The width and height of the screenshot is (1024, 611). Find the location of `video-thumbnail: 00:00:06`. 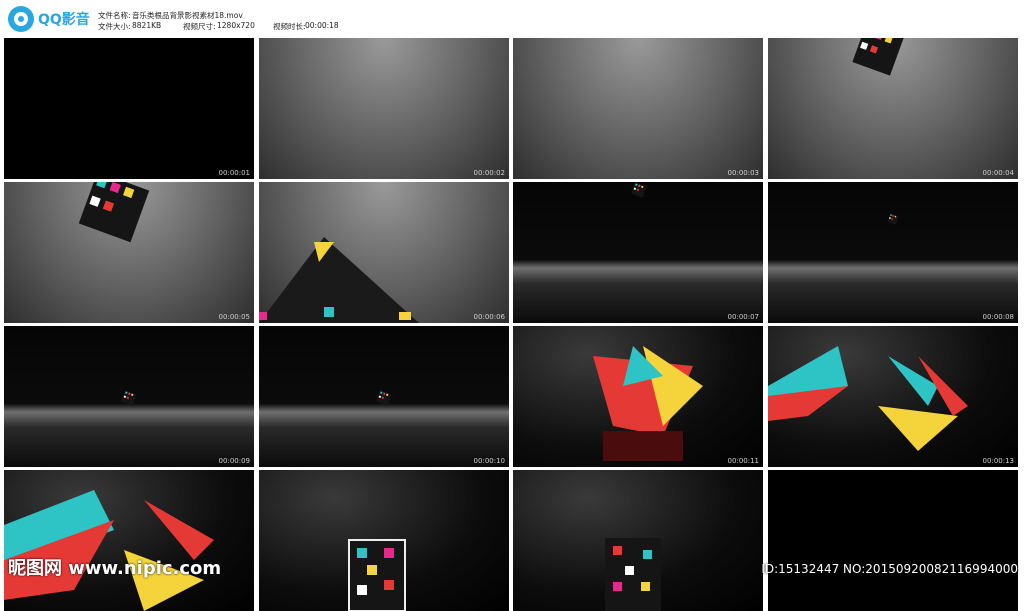

video-thumbnail: 00:00:06 is located at coordinates (384, 252).